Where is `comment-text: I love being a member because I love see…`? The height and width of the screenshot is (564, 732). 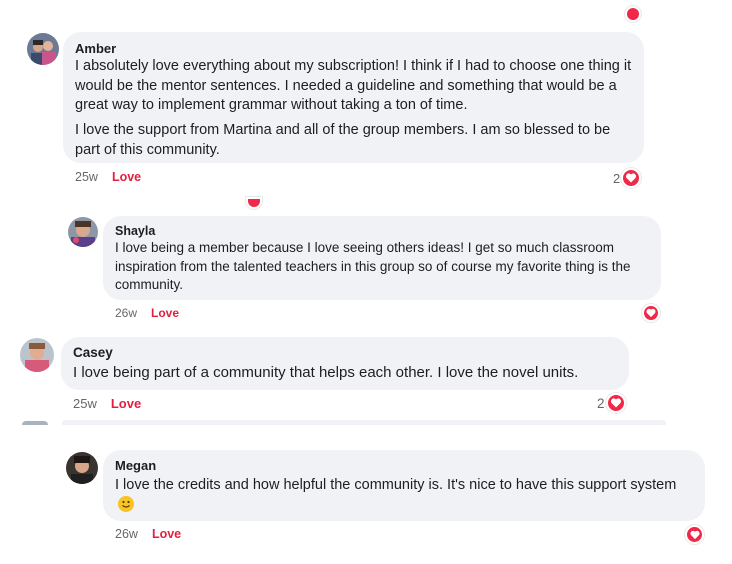
comment-text: I love being a member because I love see… is located at coordinates (373, 266).